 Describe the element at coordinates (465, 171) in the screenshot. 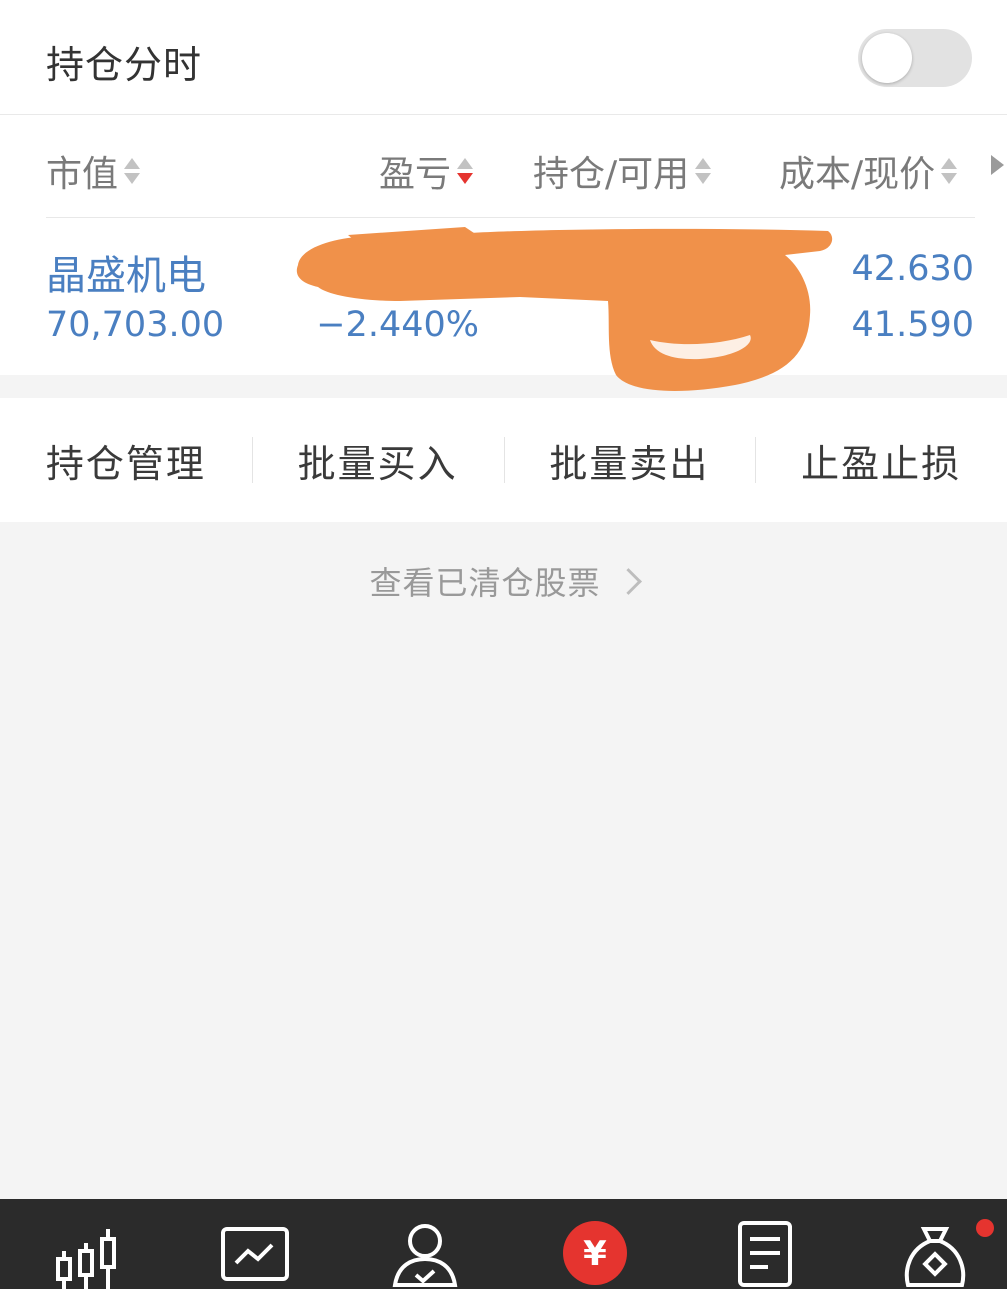

I see `sort-desc-active-icon` at that location.